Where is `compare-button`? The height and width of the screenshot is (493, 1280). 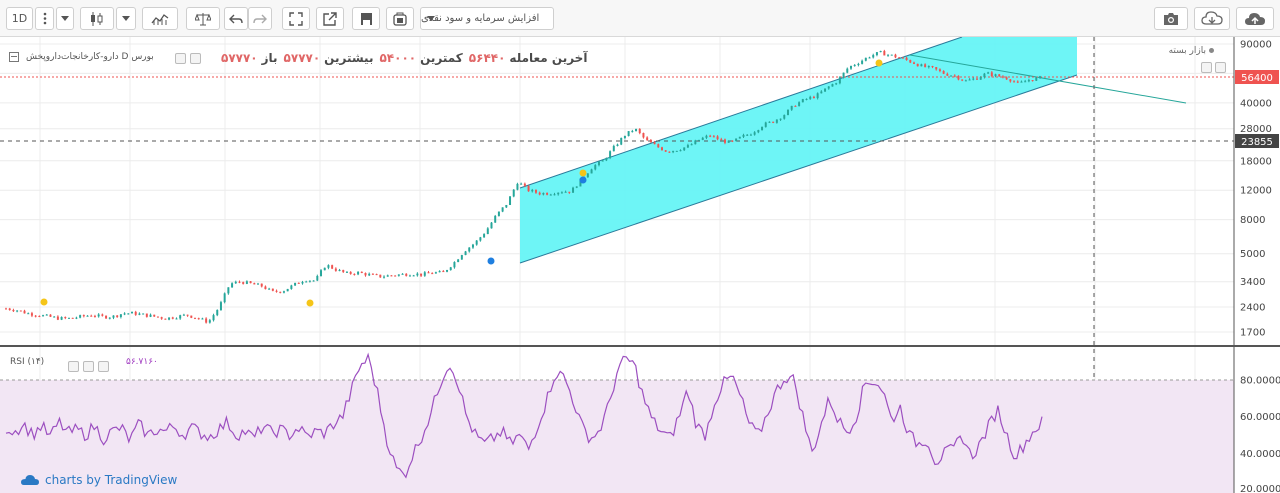 compare-button is located at coordinates (203, 18).